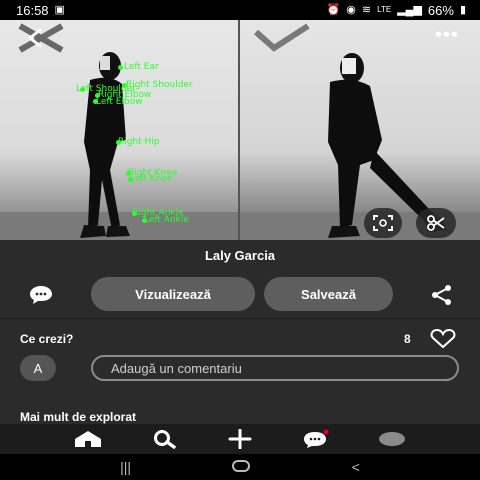  Describe the element at coordinates (139, 142) in the screenshot. I see `pose-label: Right Hip` at that location.